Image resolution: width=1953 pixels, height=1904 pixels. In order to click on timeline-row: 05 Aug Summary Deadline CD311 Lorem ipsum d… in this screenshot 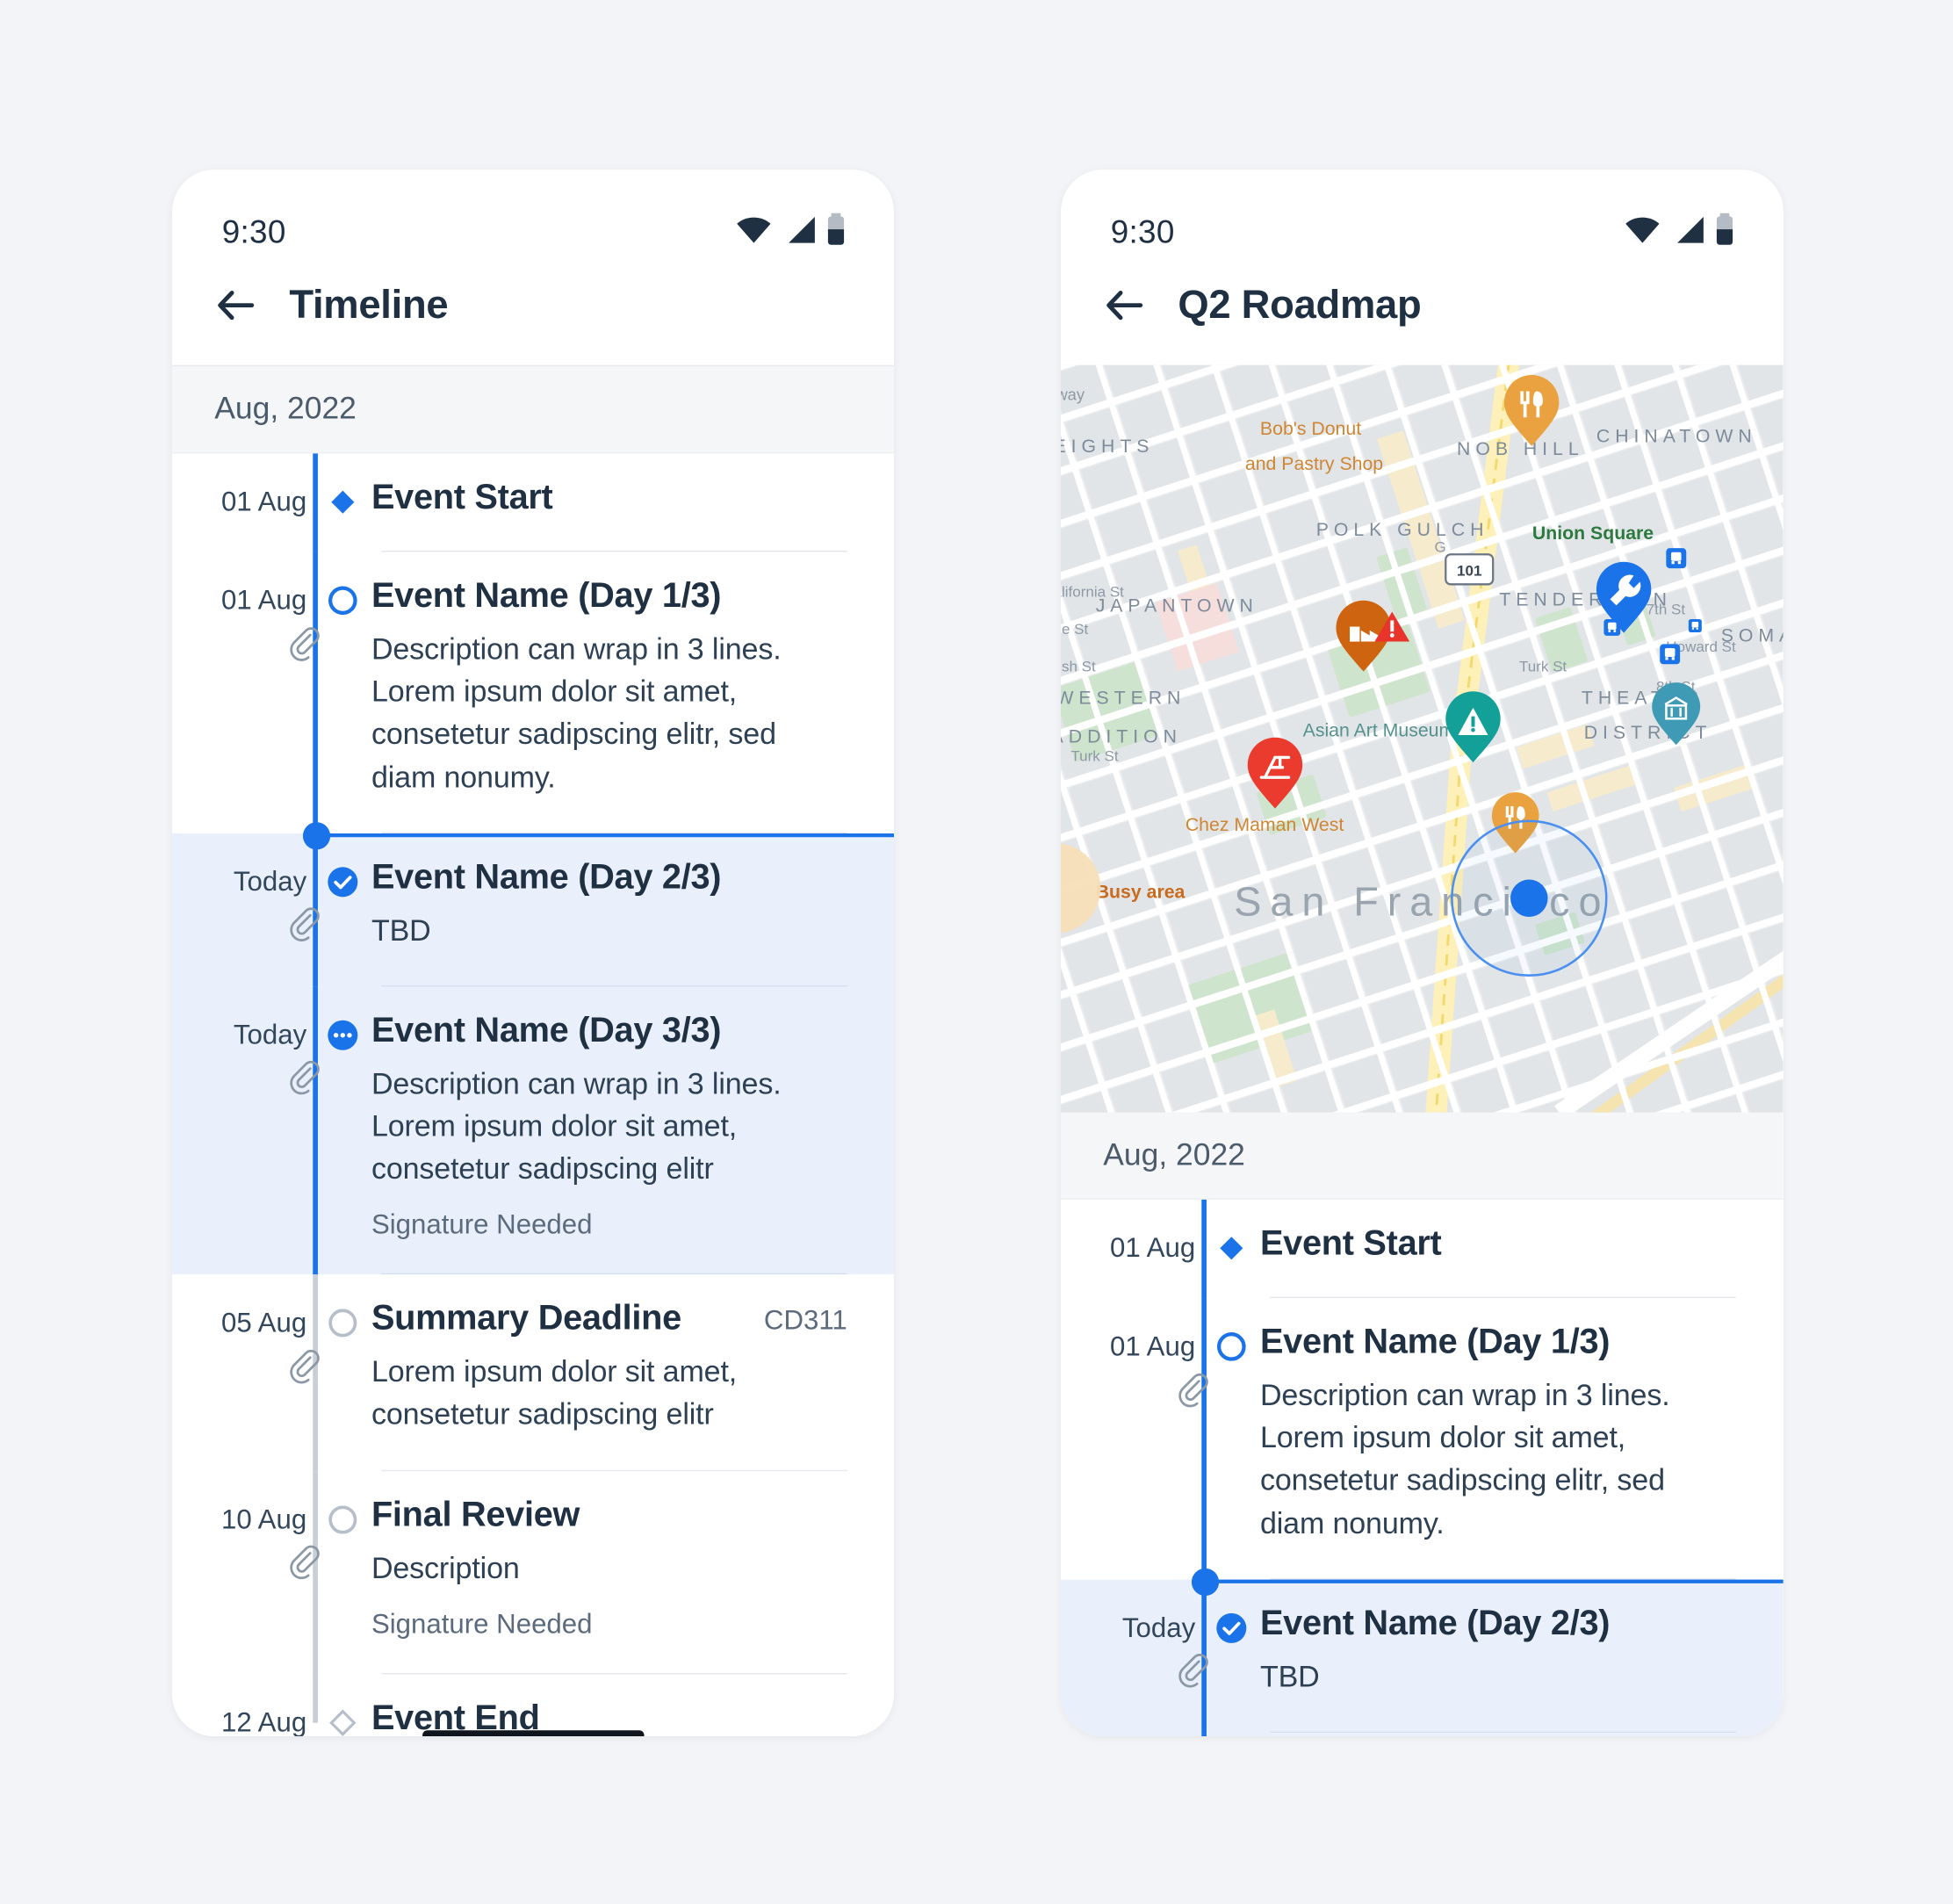, I will do `click(533, 1372)`.